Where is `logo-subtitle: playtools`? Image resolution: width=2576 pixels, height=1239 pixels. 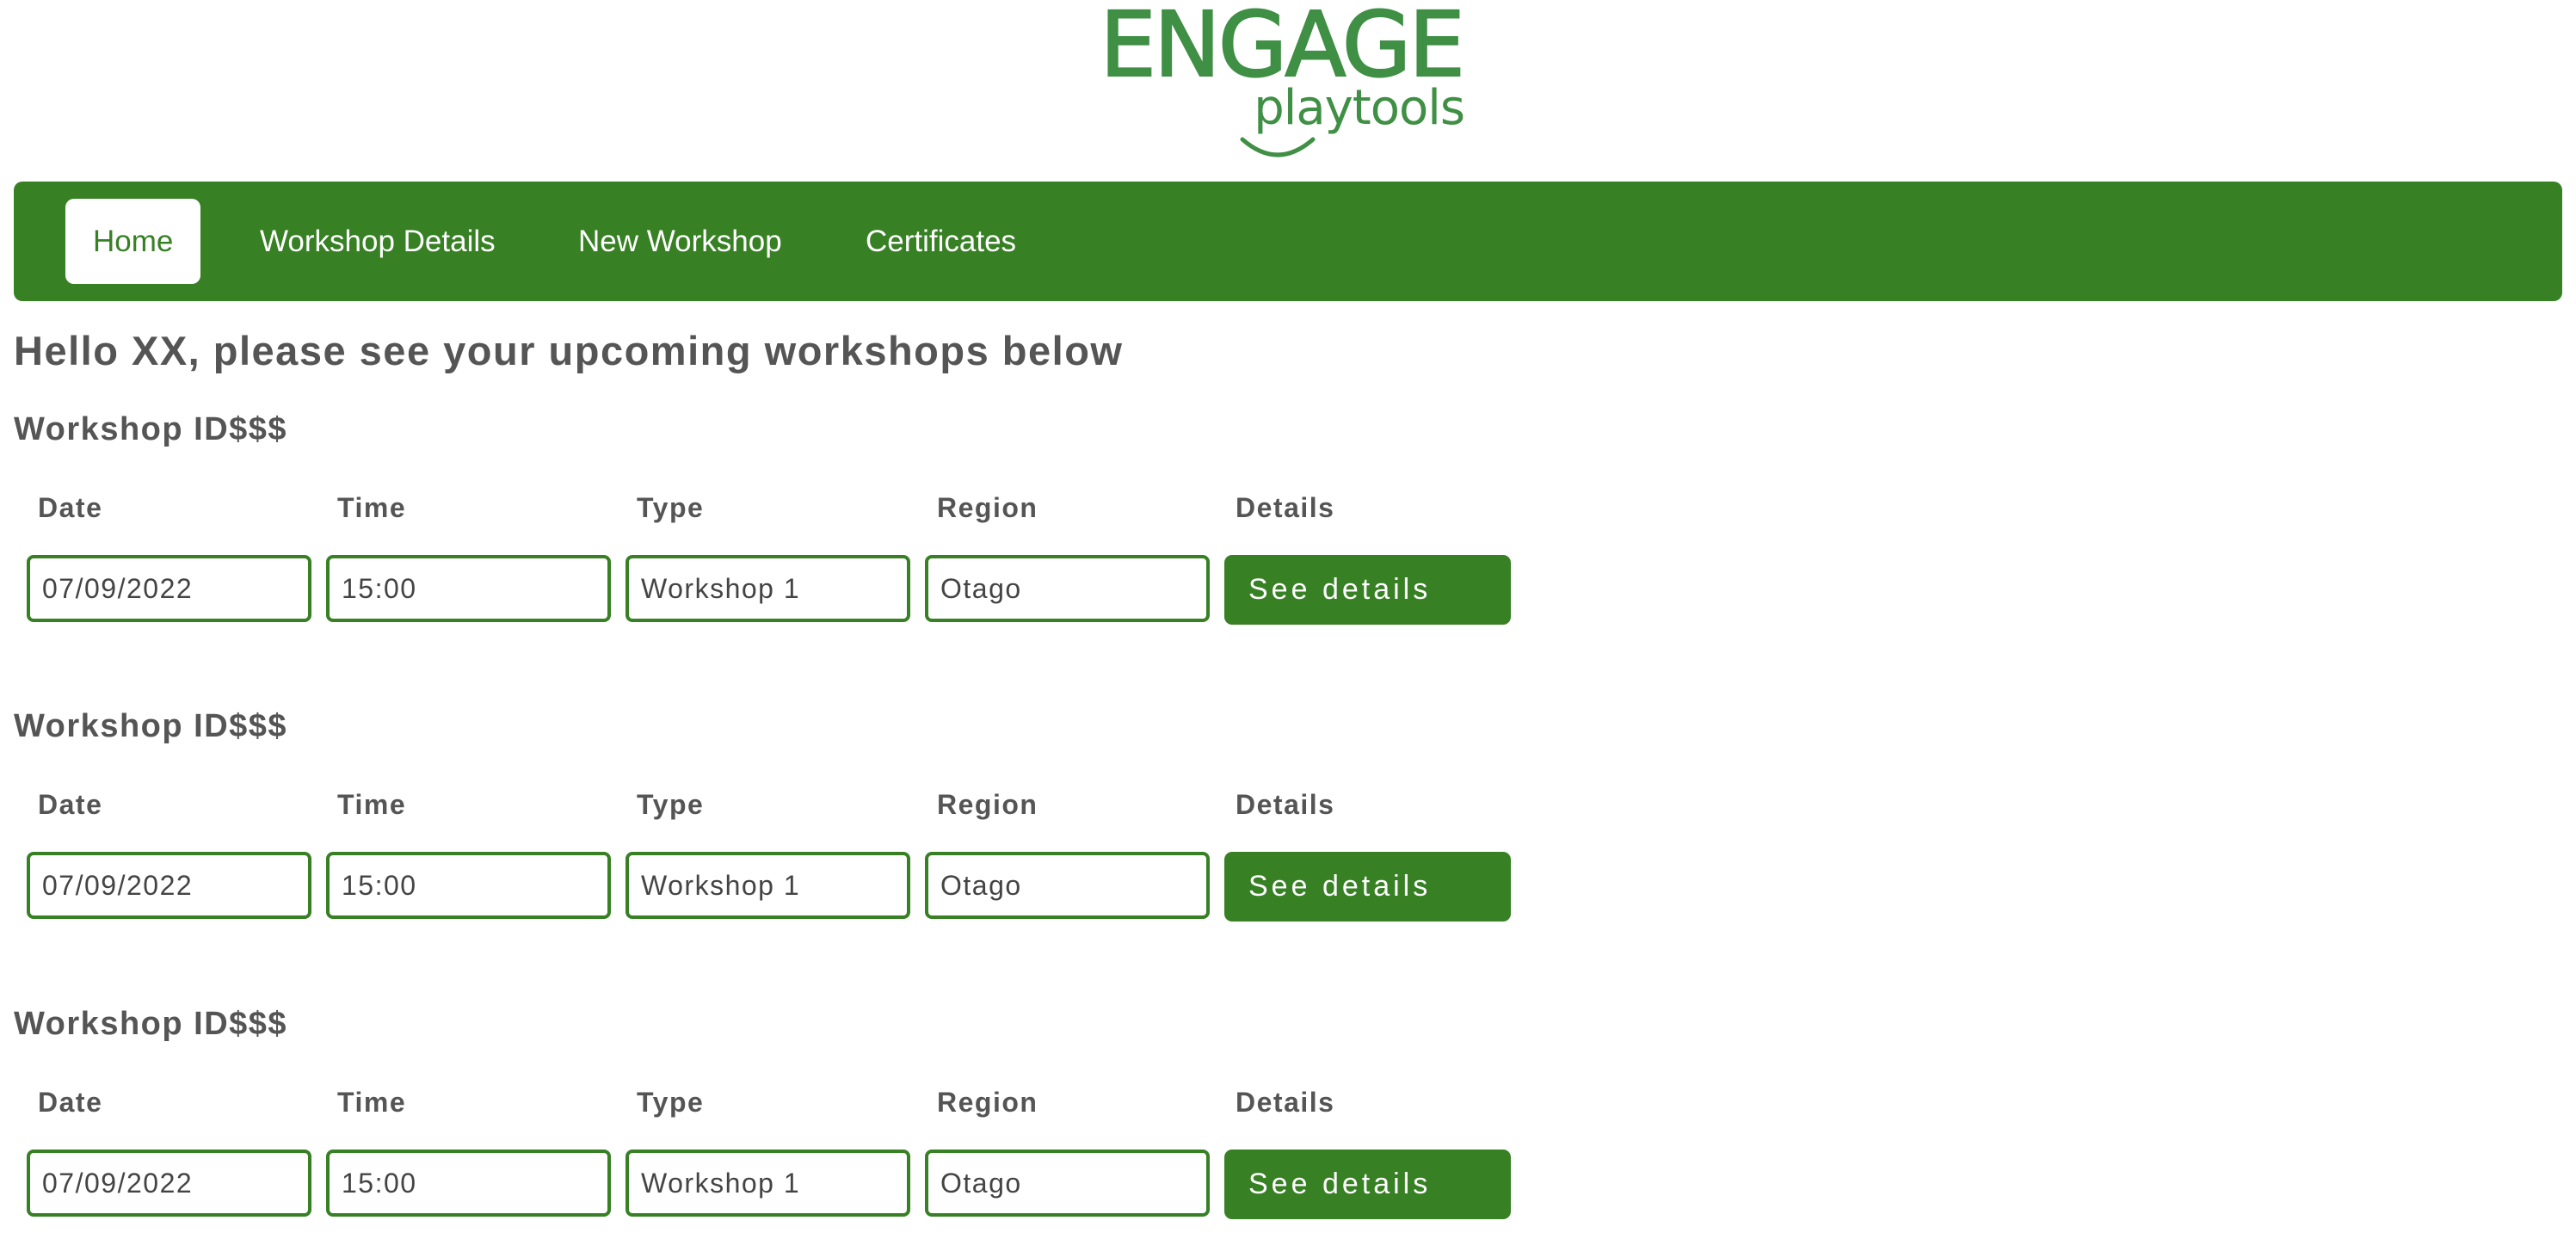 logo-subtitle: playtools is located at coordinates (1360, 108).